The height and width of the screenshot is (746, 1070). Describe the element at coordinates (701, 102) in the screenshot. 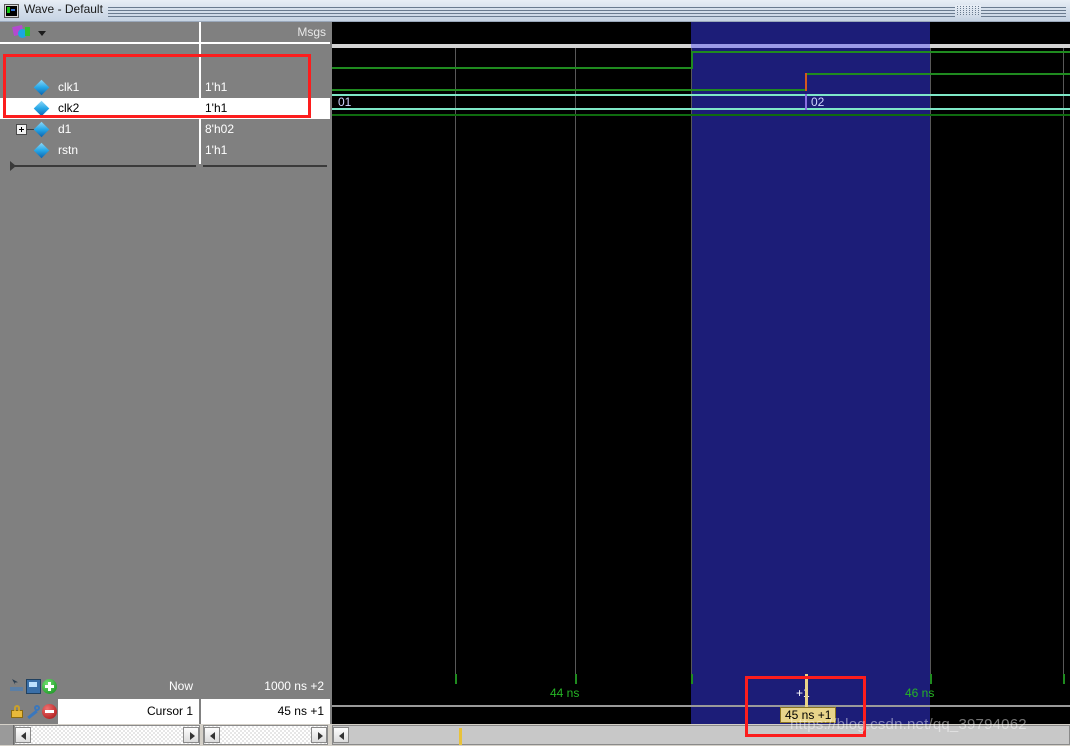

I see `waveform-bus-d1: 01 02` at that location.